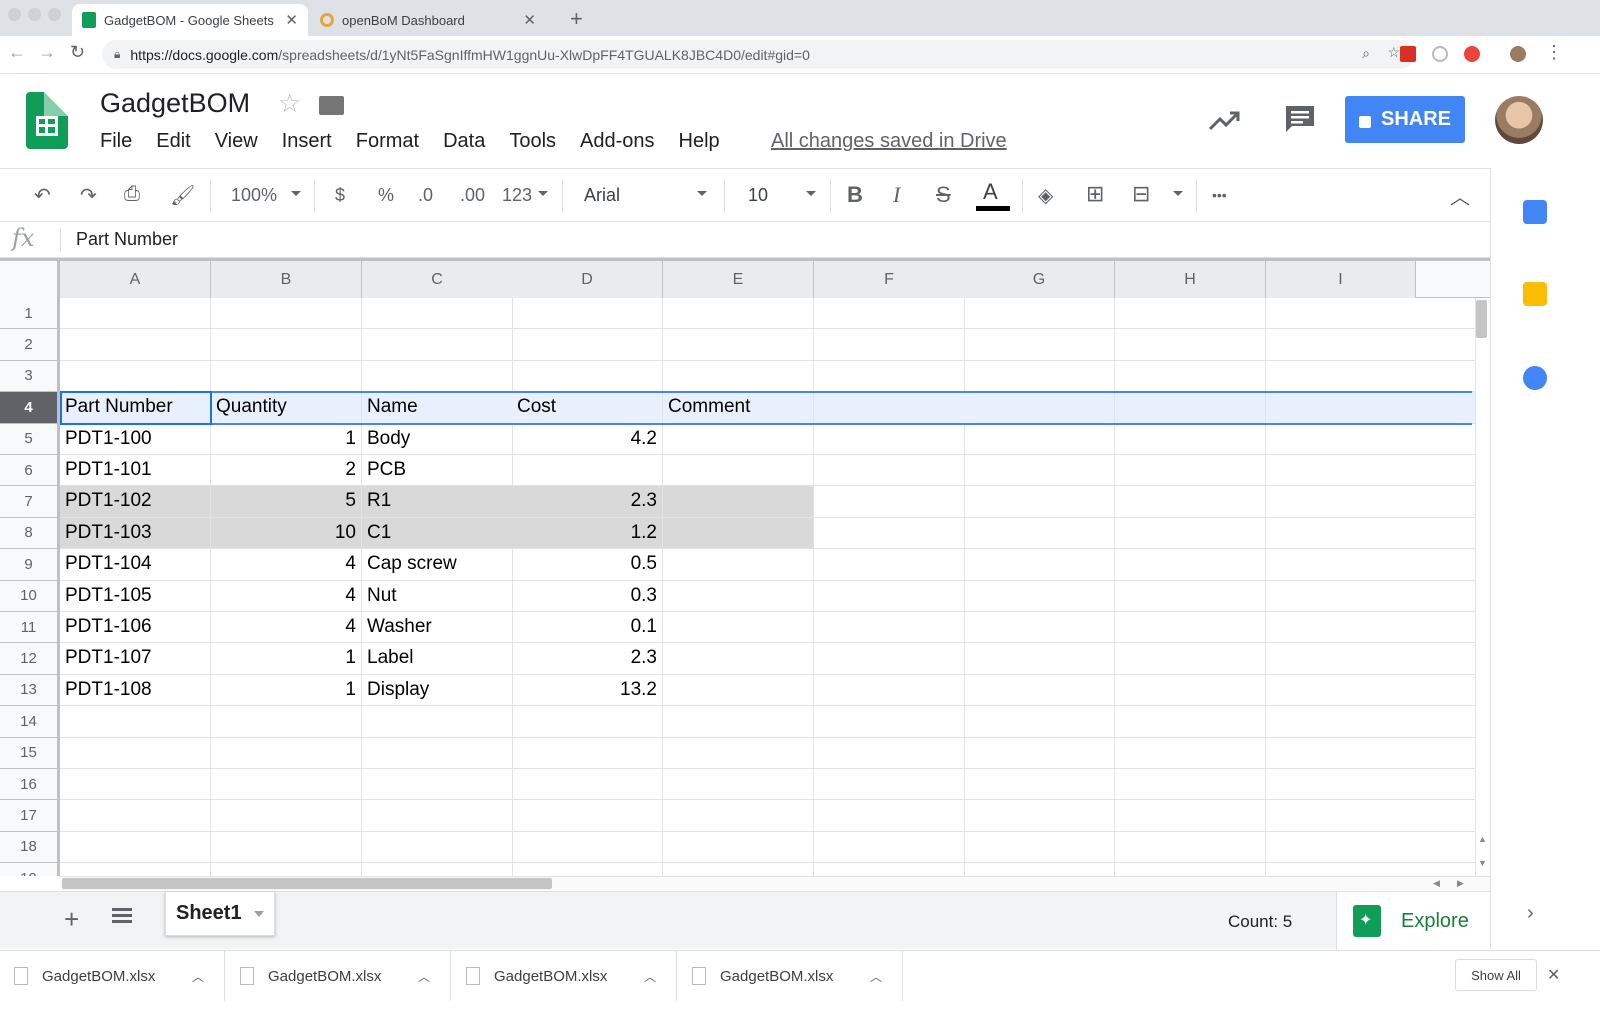 This screenshot has height=1014, width=1600. What do you see at coordinates (30, 471) in the screenshot?
I see `row-header-6: 6` at bounding box center [30, 471].